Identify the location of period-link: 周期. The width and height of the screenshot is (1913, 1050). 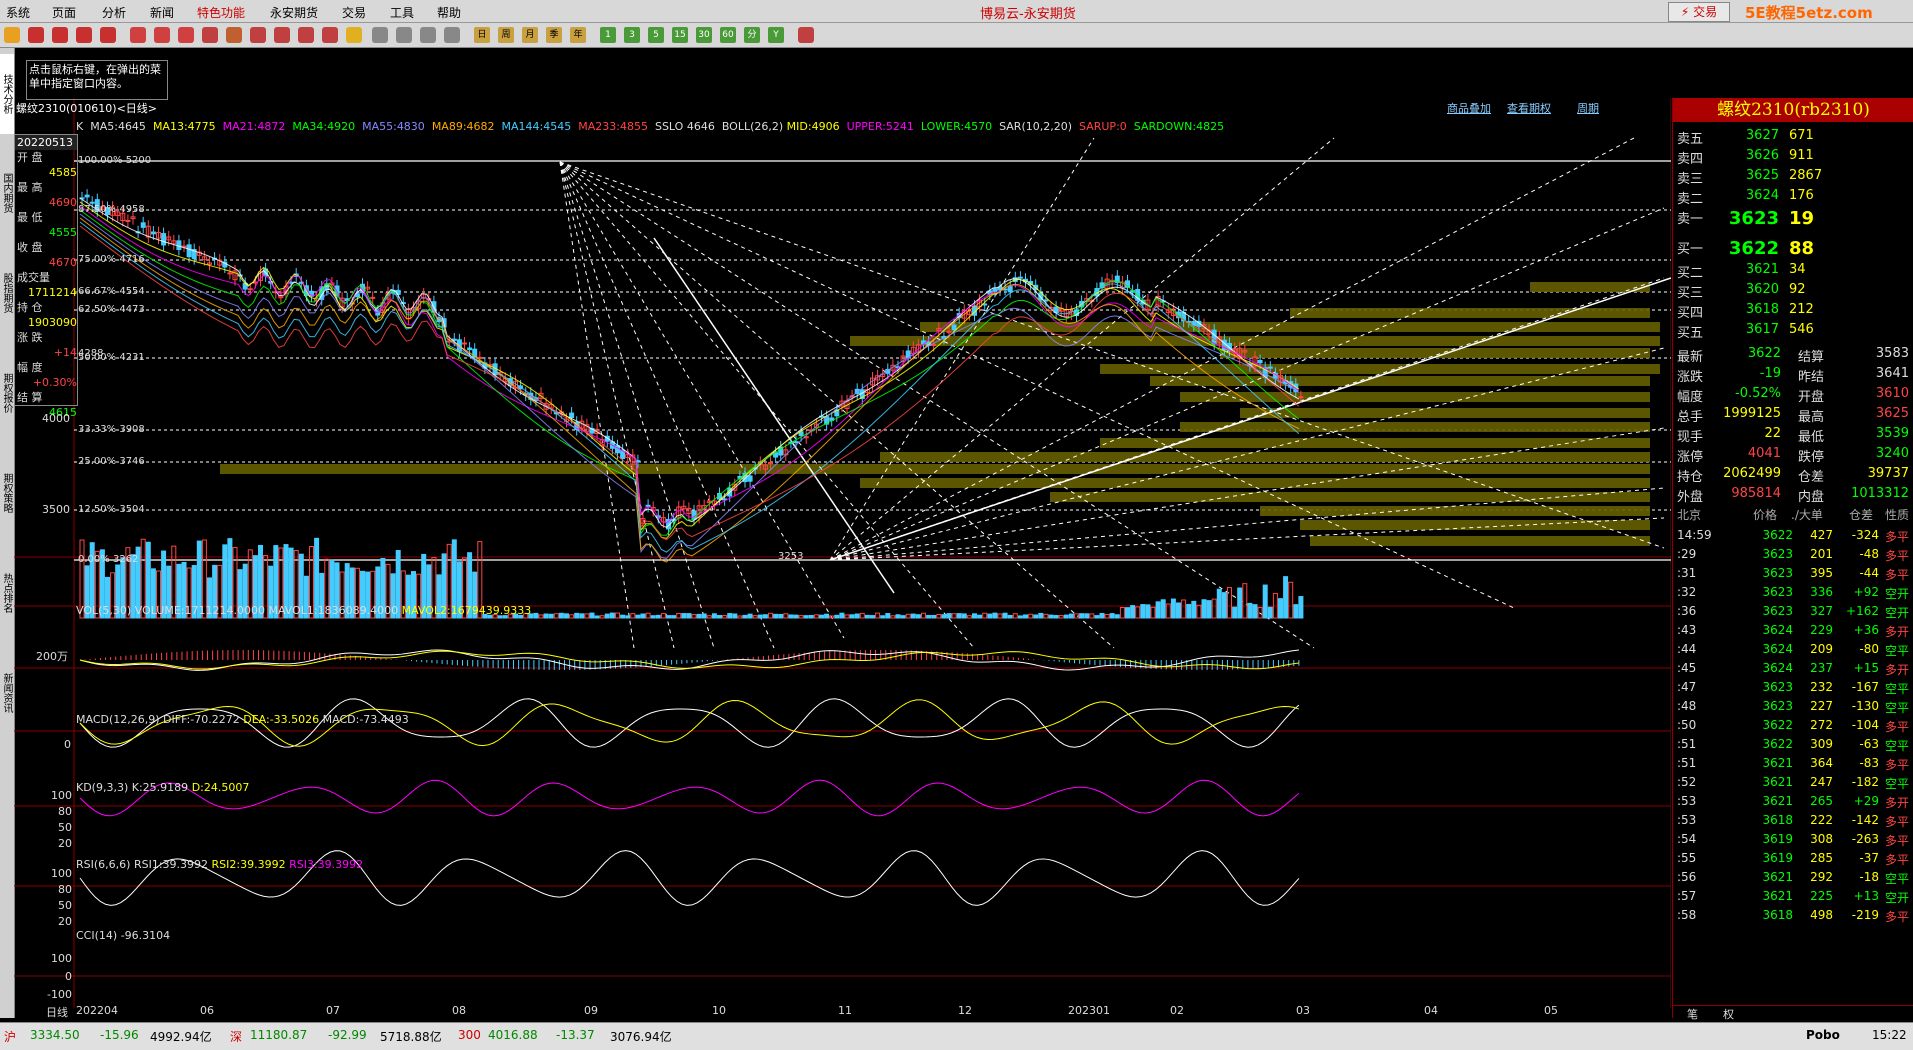
(1588, 108).